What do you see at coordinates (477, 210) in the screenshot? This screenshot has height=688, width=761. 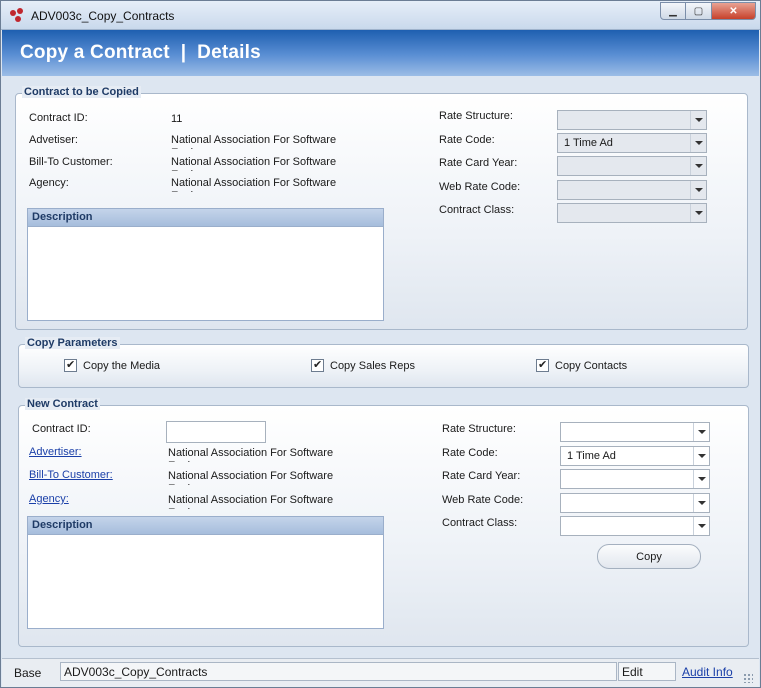 I see `source-contract-class-label: Contract Class:` at bounding box center [477, 210].